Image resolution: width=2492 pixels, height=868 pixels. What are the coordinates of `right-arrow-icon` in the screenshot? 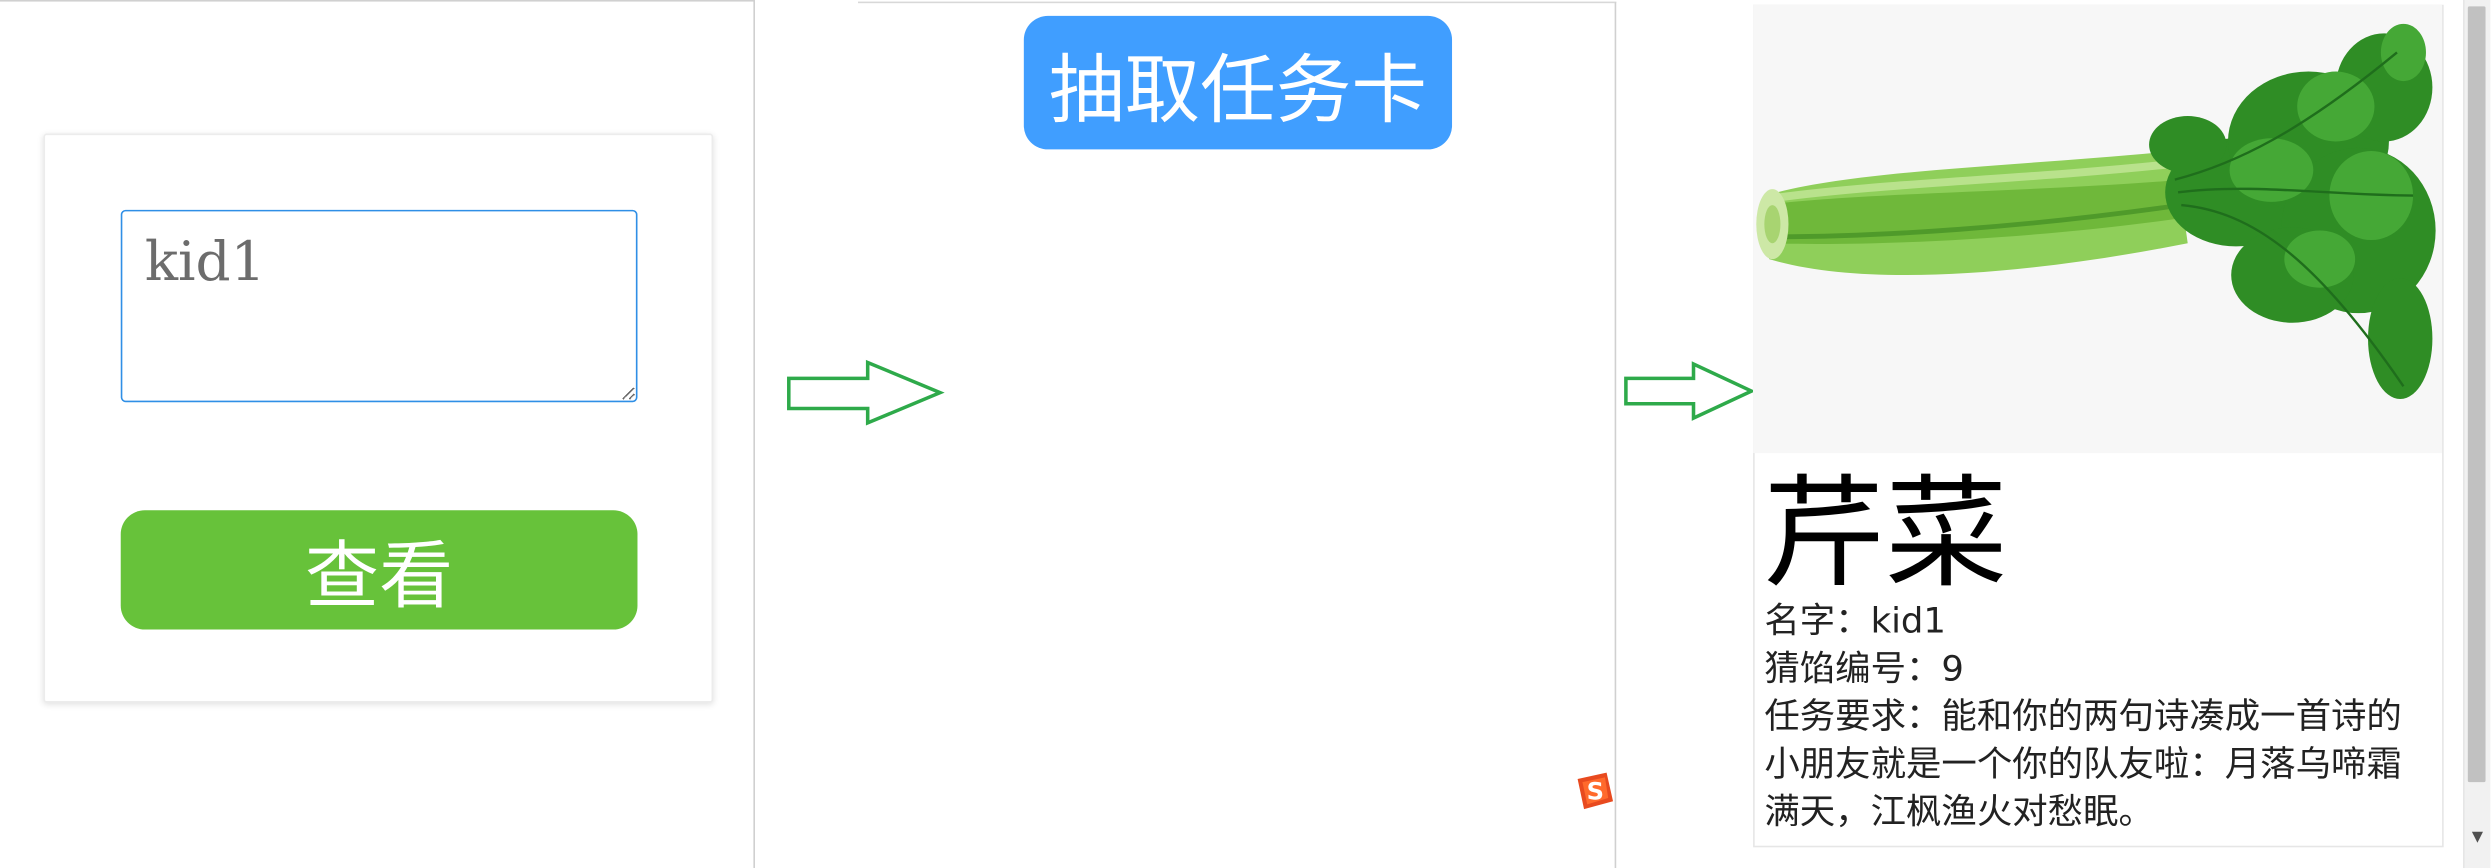 It's located at (1690, 393).